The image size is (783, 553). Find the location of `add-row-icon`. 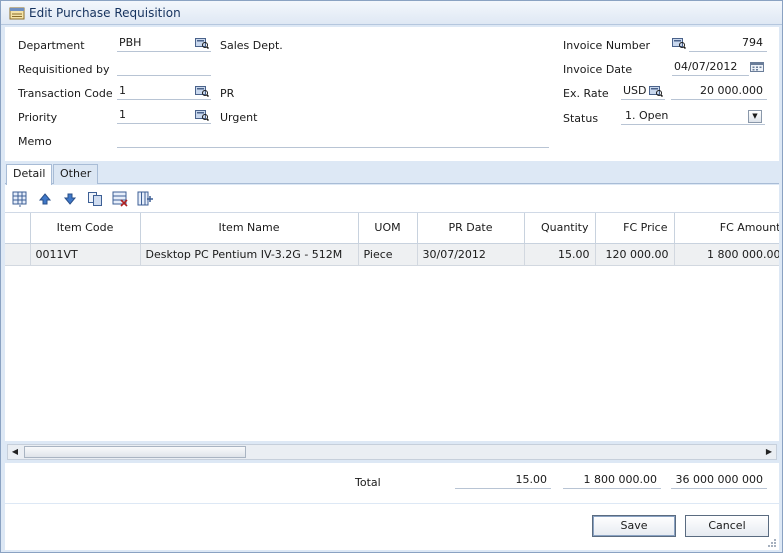

add-row-icon is located at coordinates (20, 199).